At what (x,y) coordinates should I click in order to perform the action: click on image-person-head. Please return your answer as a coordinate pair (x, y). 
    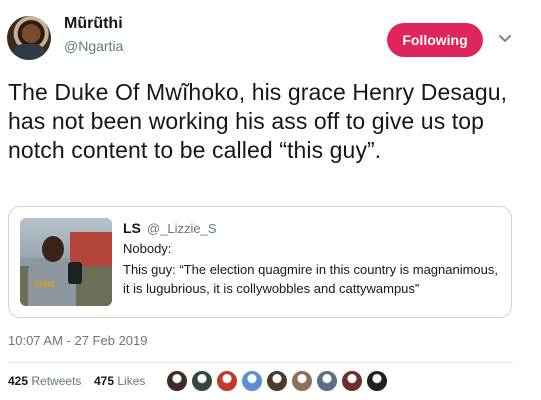
    Looking at the image, I should click on (53, 249).